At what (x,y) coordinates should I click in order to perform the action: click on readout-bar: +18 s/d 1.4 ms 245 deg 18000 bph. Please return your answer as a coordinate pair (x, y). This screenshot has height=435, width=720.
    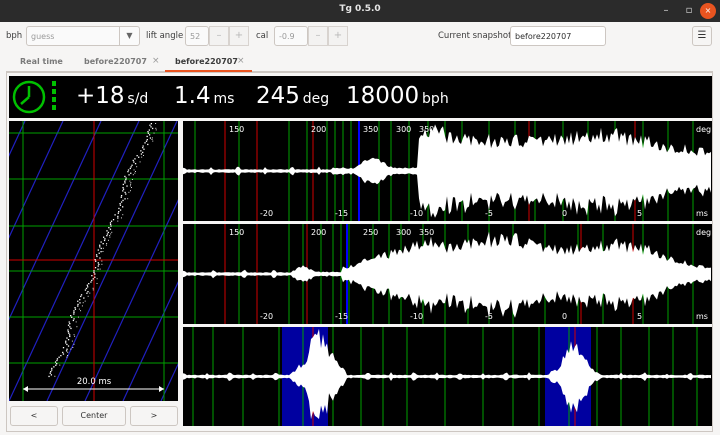
    Looking at the image, I should click on (360, 97).